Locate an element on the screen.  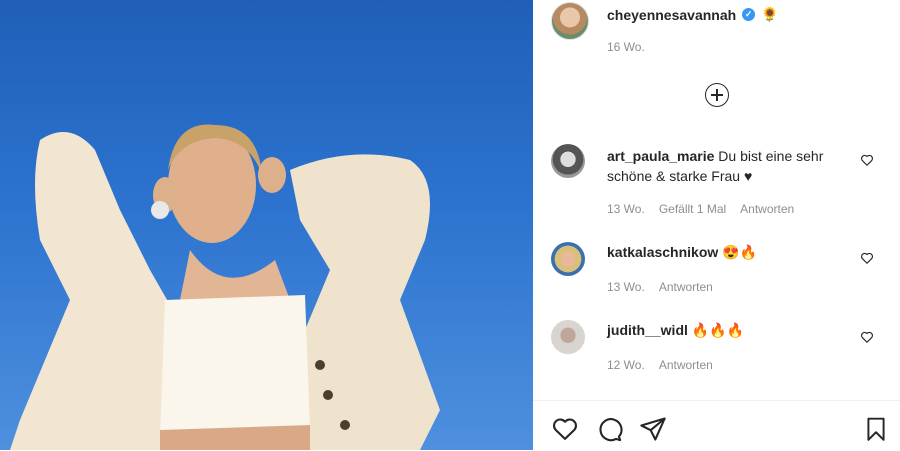
comment-username: katkalaschnikow is located at coordinates (662, 252).